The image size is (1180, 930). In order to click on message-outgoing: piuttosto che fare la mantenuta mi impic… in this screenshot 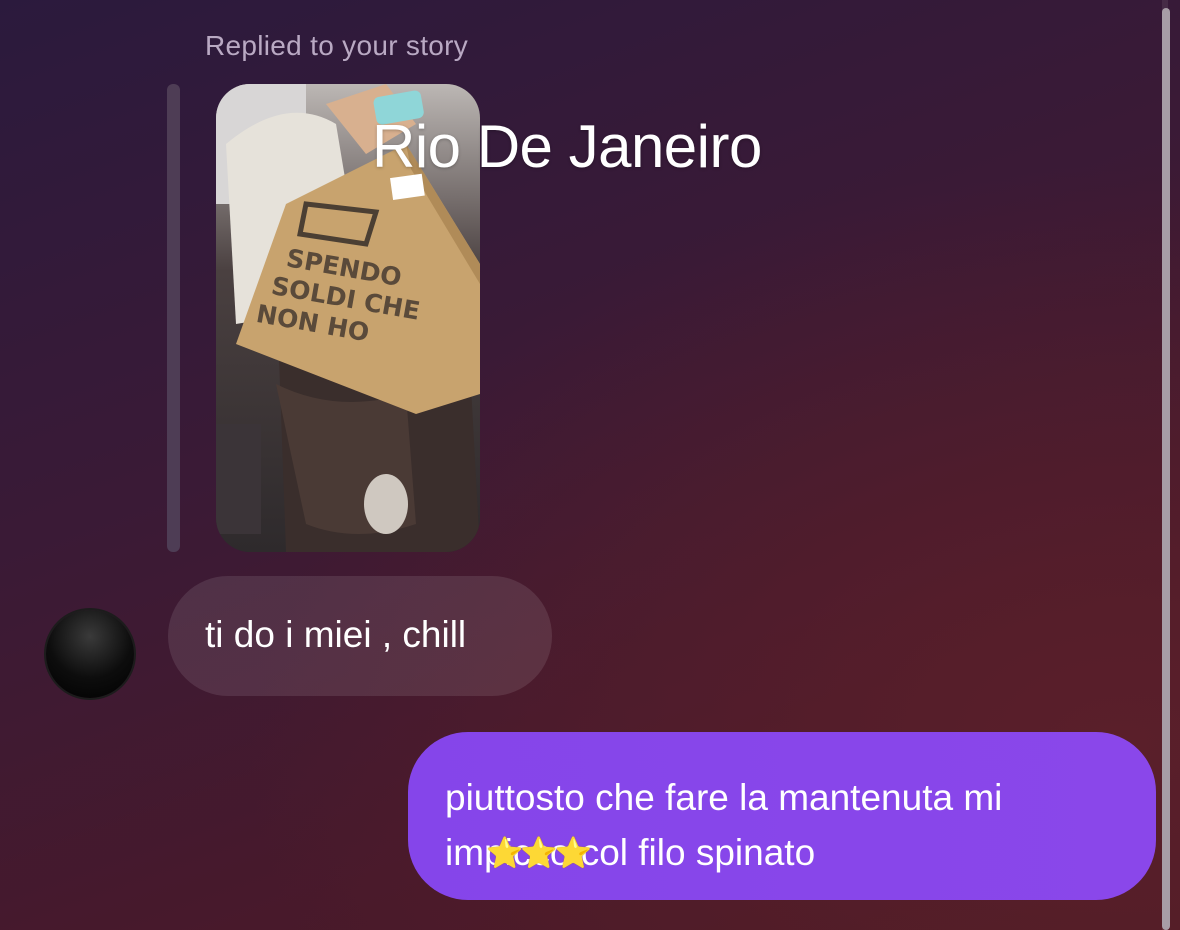, I will do `click(782, 816)`.